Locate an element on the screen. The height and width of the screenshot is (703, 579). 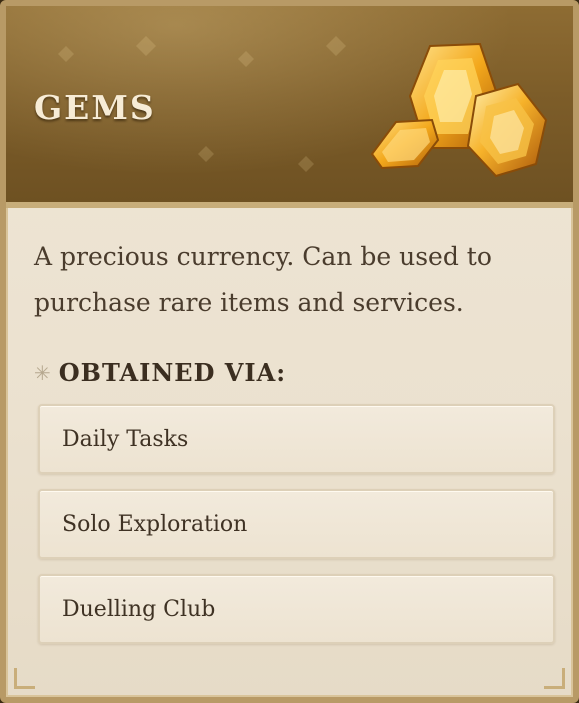
corner-ornament-left is located at coordinates (24, 678).